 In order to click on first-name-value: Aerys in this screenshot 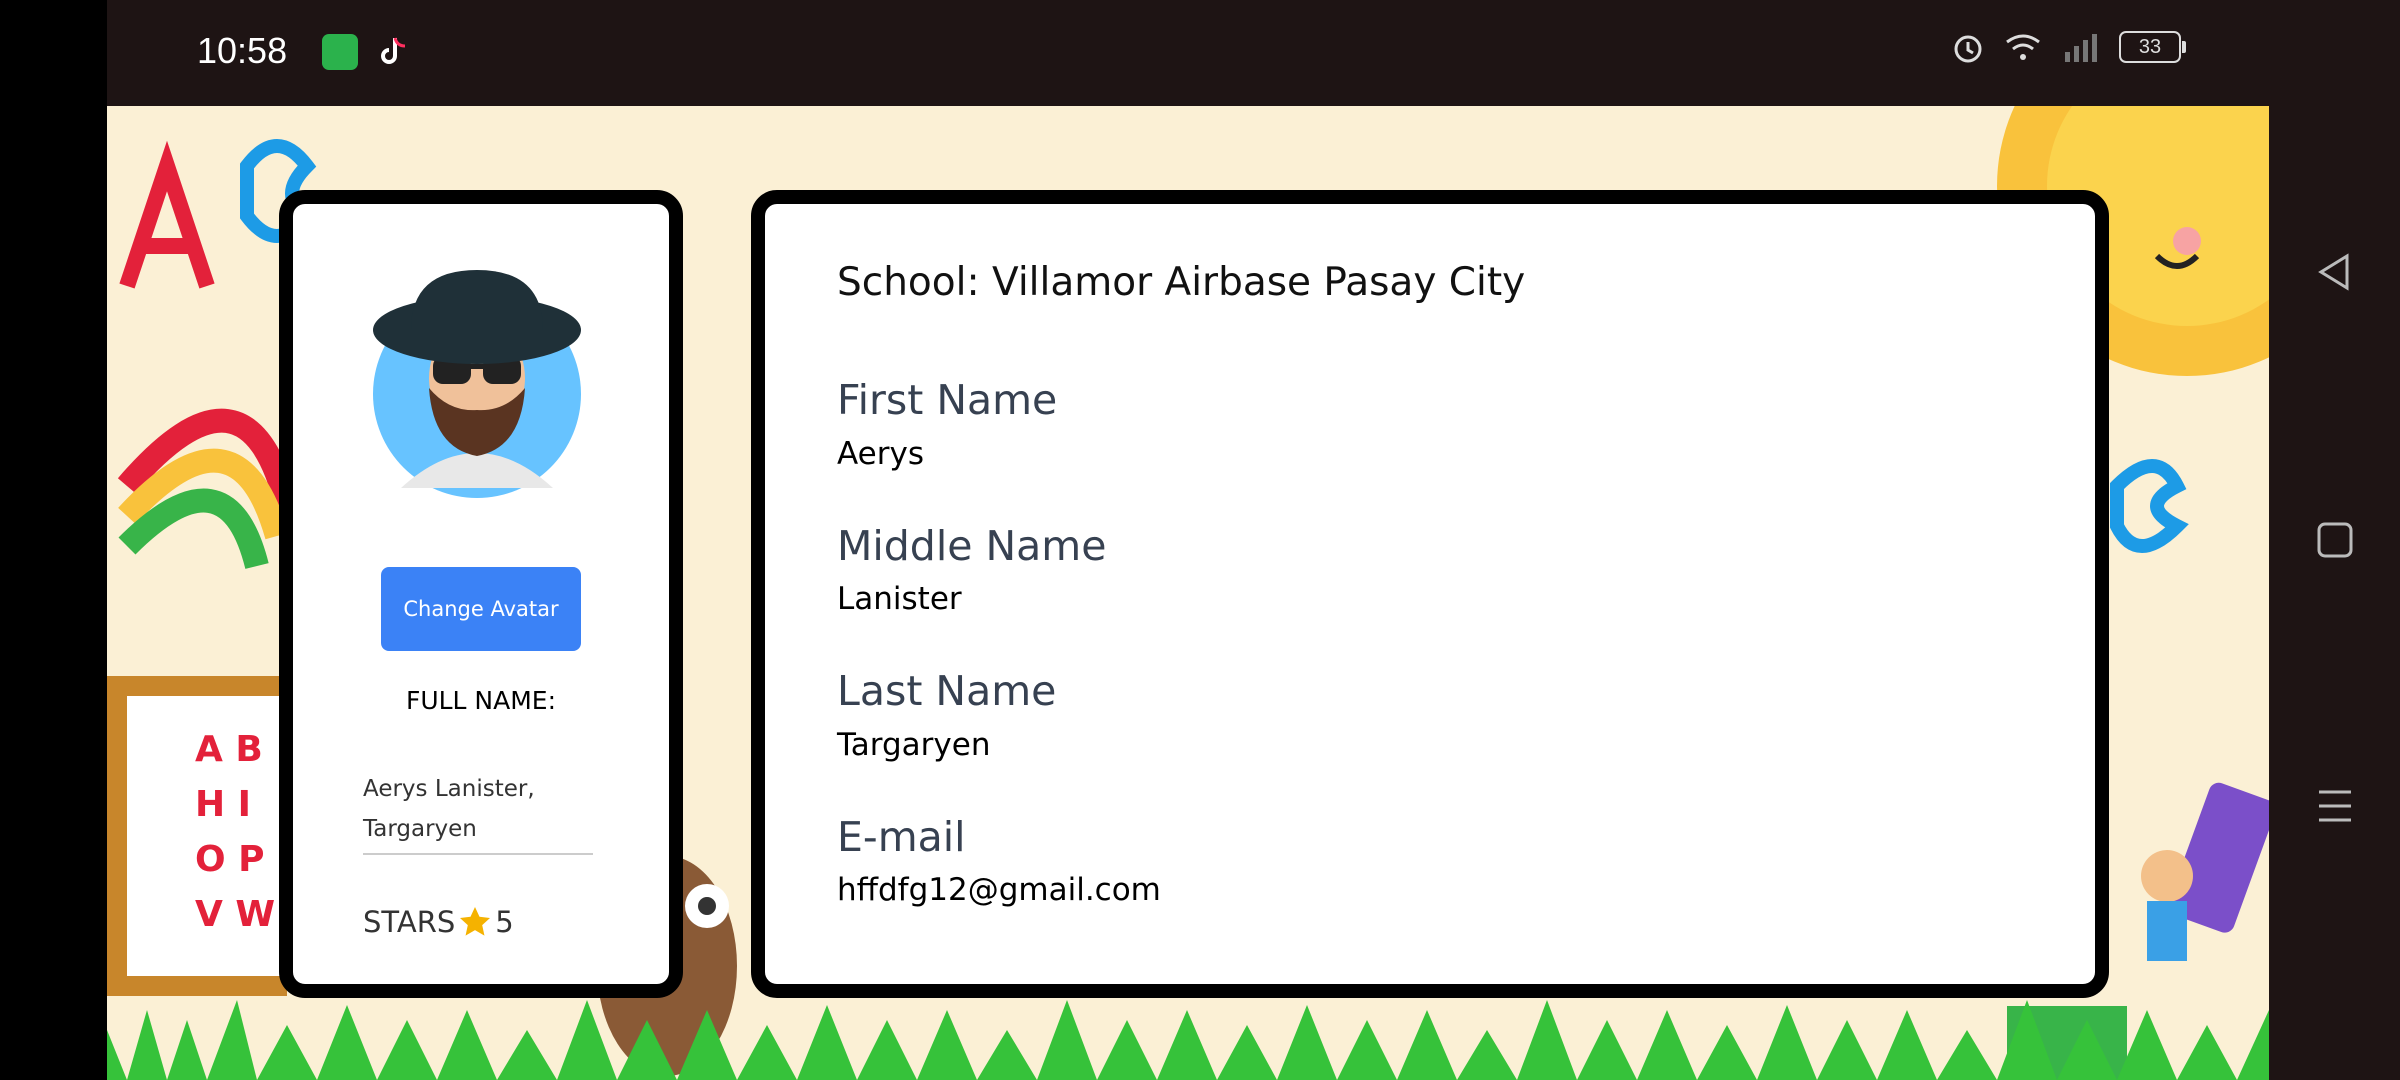, I will do `click(880, 454)`.